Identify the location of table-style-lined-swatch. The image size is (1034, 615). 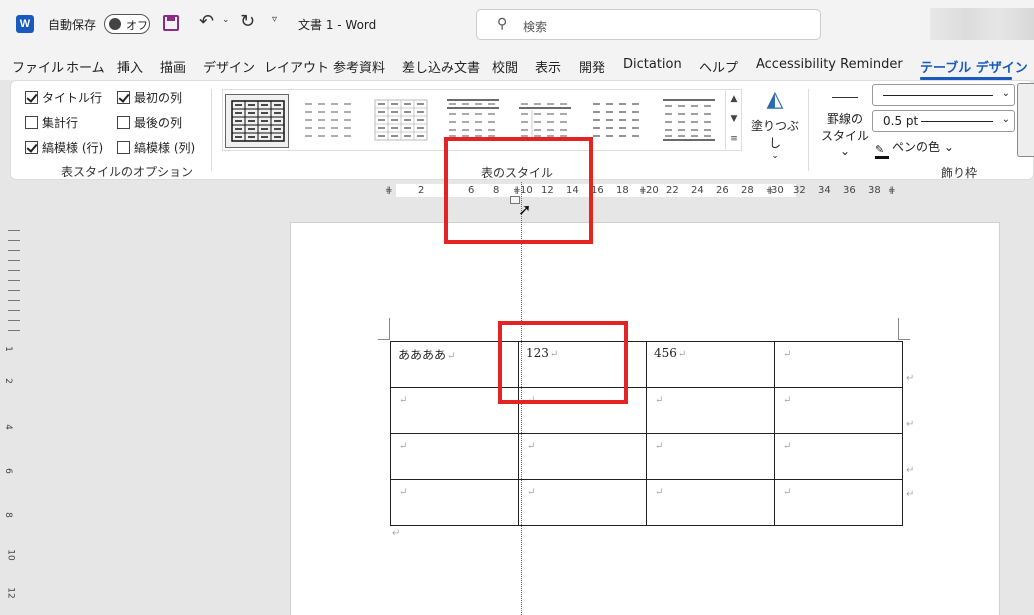
(689, 121).